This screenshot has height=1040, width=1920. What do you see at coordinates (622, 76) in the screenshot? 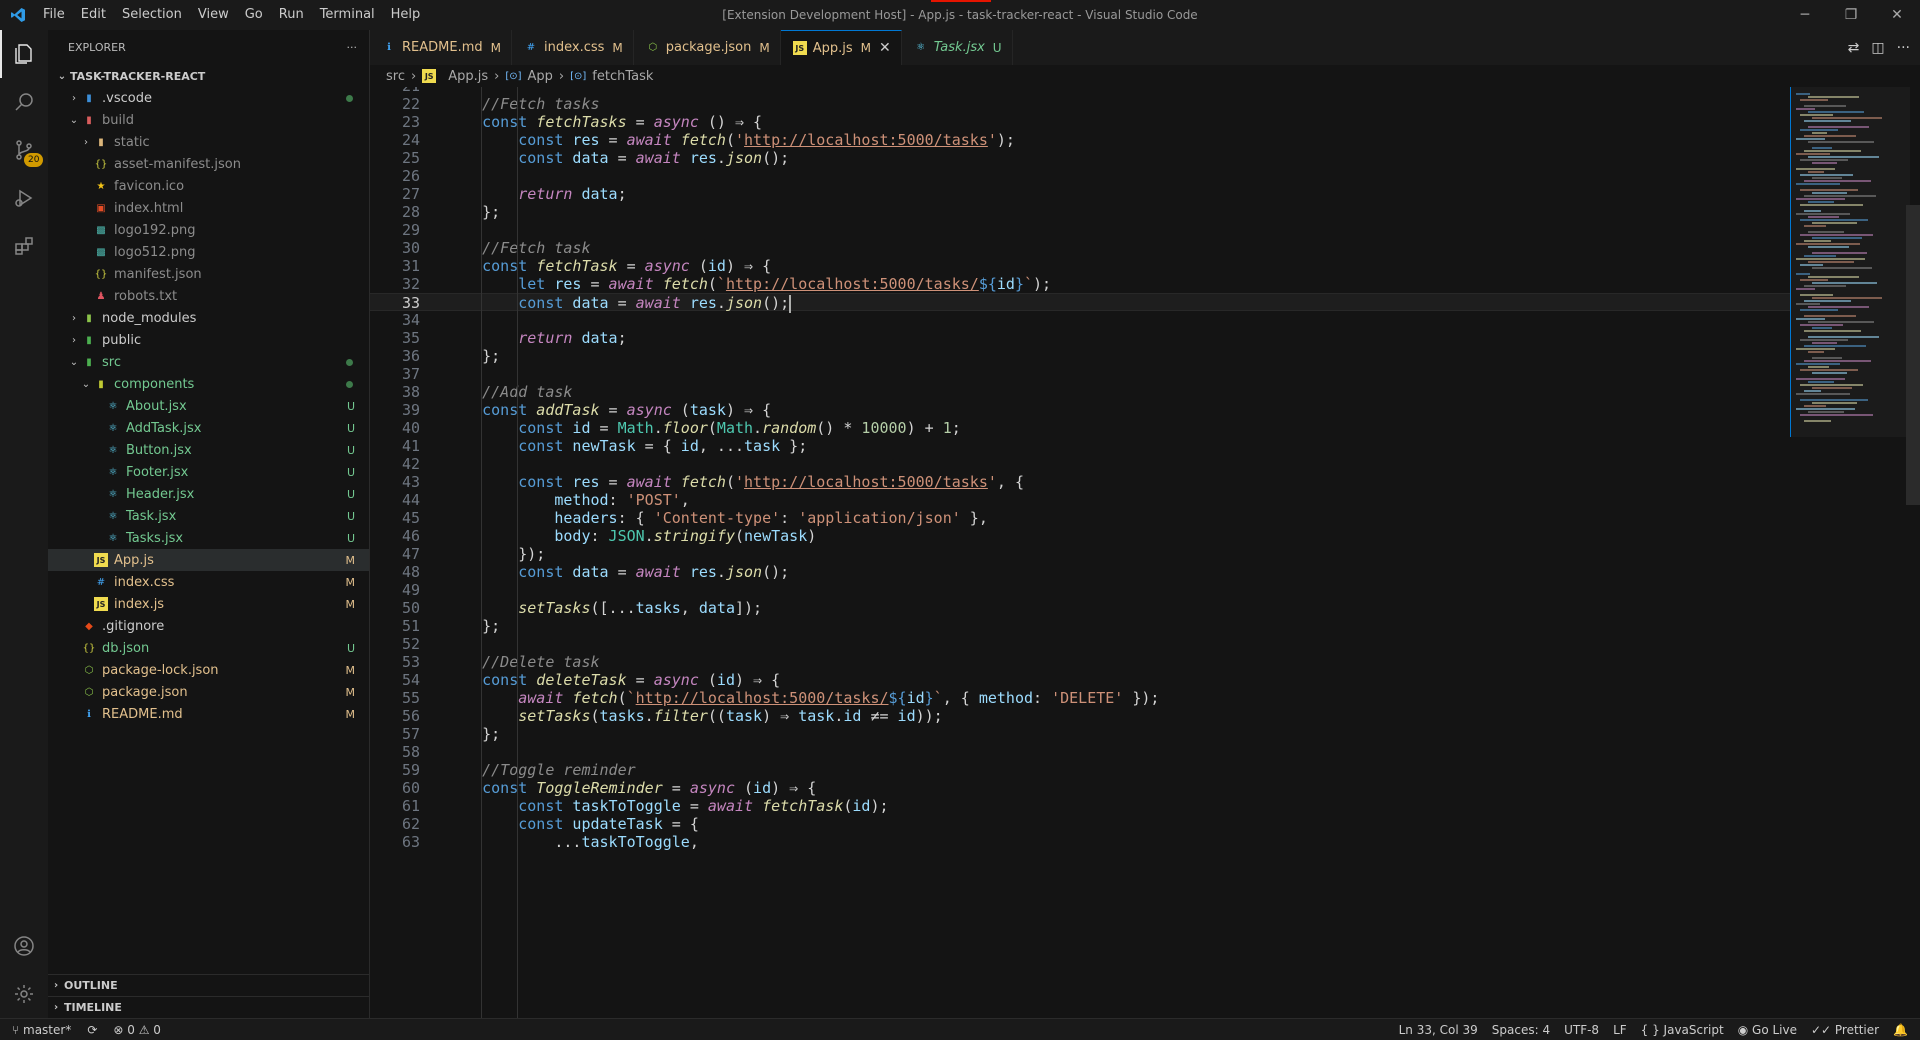
I see `breadcrumb-item: fetchTask` at bounding box center [622, 76].